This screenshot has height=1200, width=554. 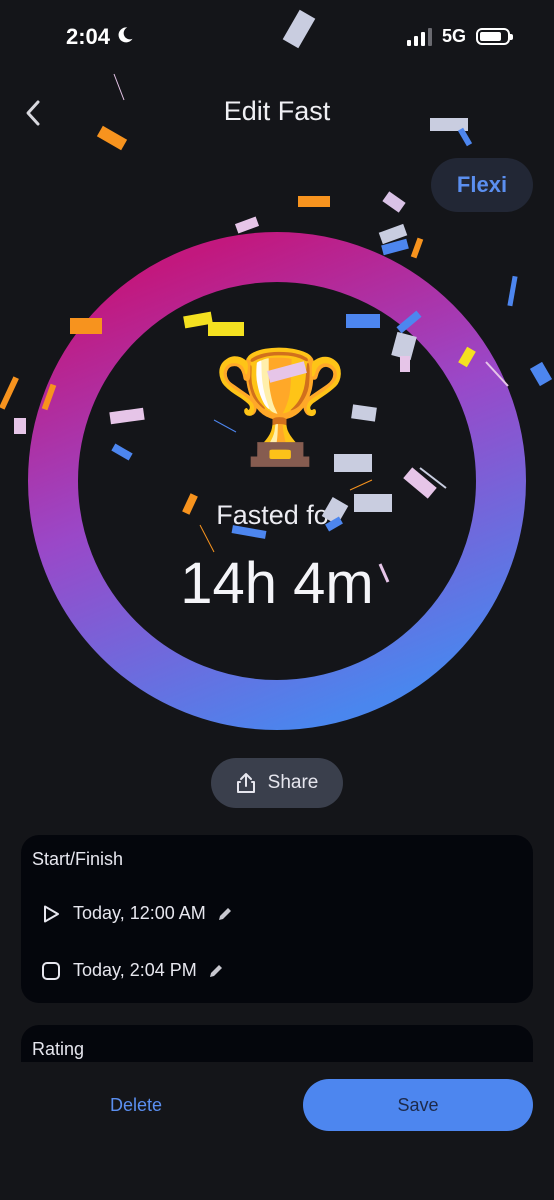 I want to click on finish-time-row: Today, 2:04 PM, so click(x=133, y=970).